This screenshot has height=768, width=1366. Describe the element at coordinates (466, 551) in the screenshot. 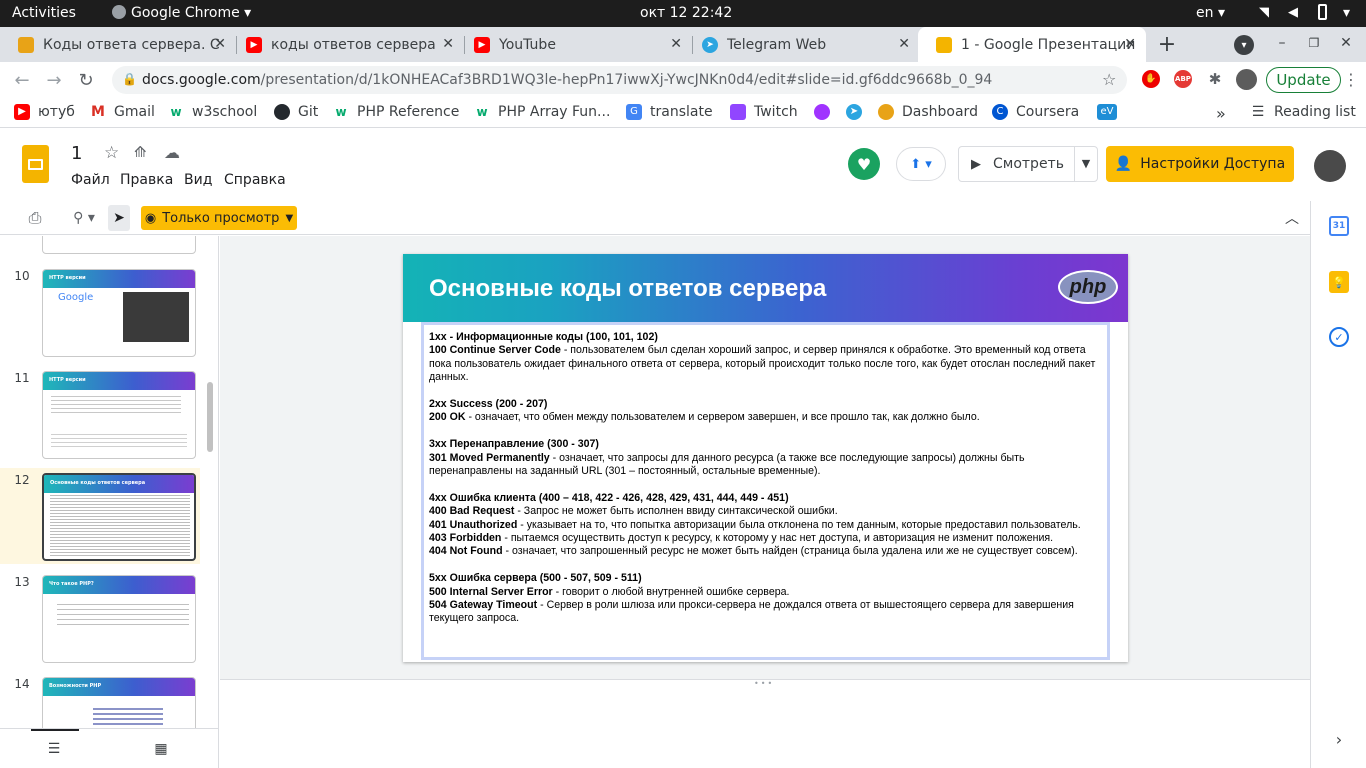

I see `status-code-label: 404 Not Found` at that location.